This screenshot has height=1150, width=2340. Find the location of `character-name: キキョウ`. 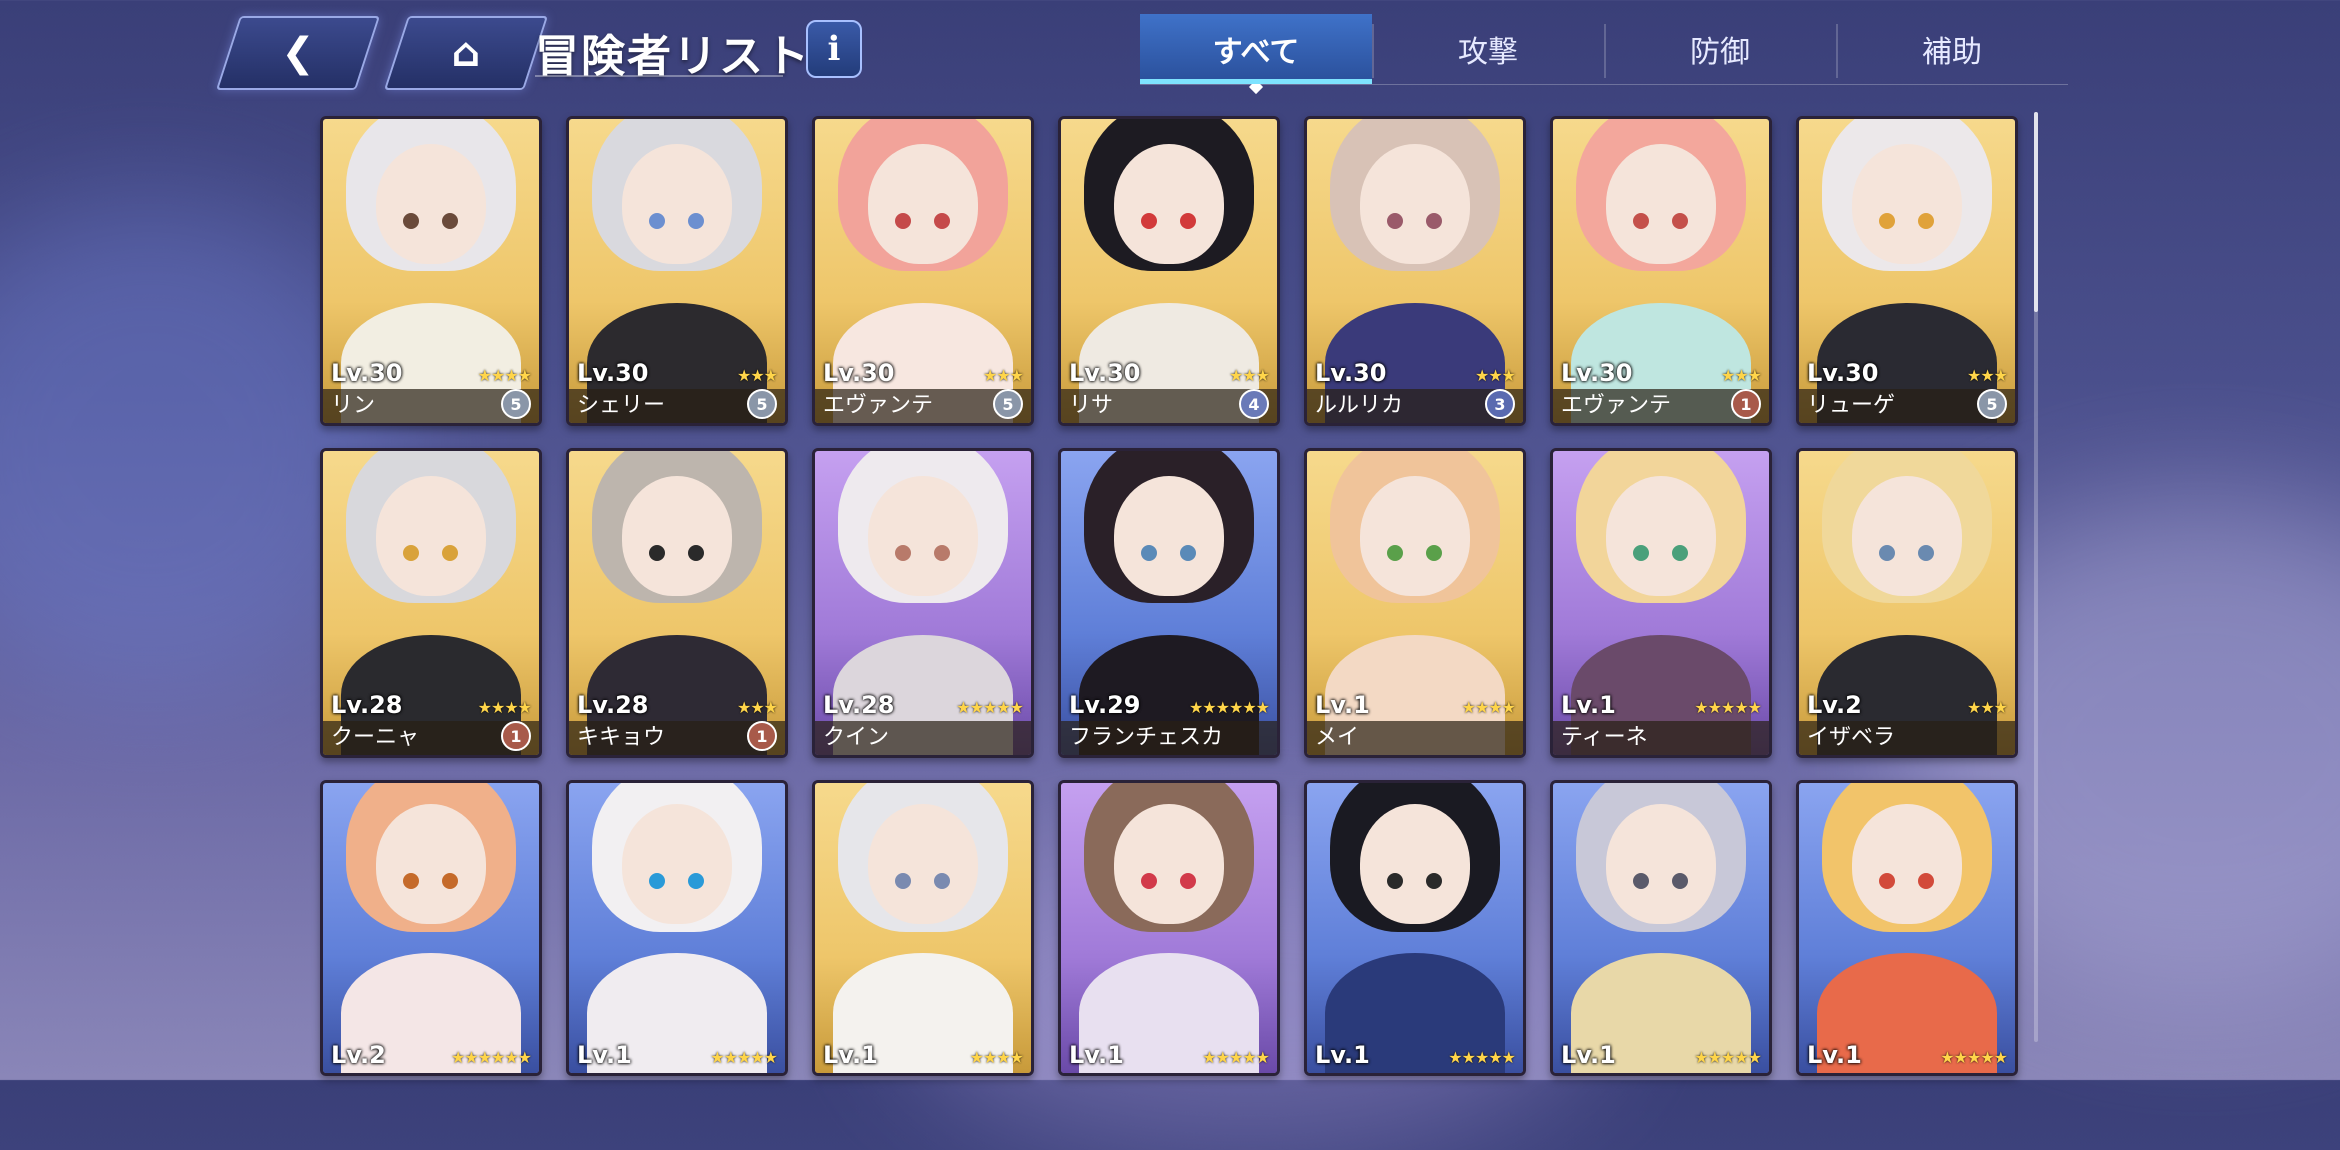

character-name: キキョウ is located at coordinates (621, 737).